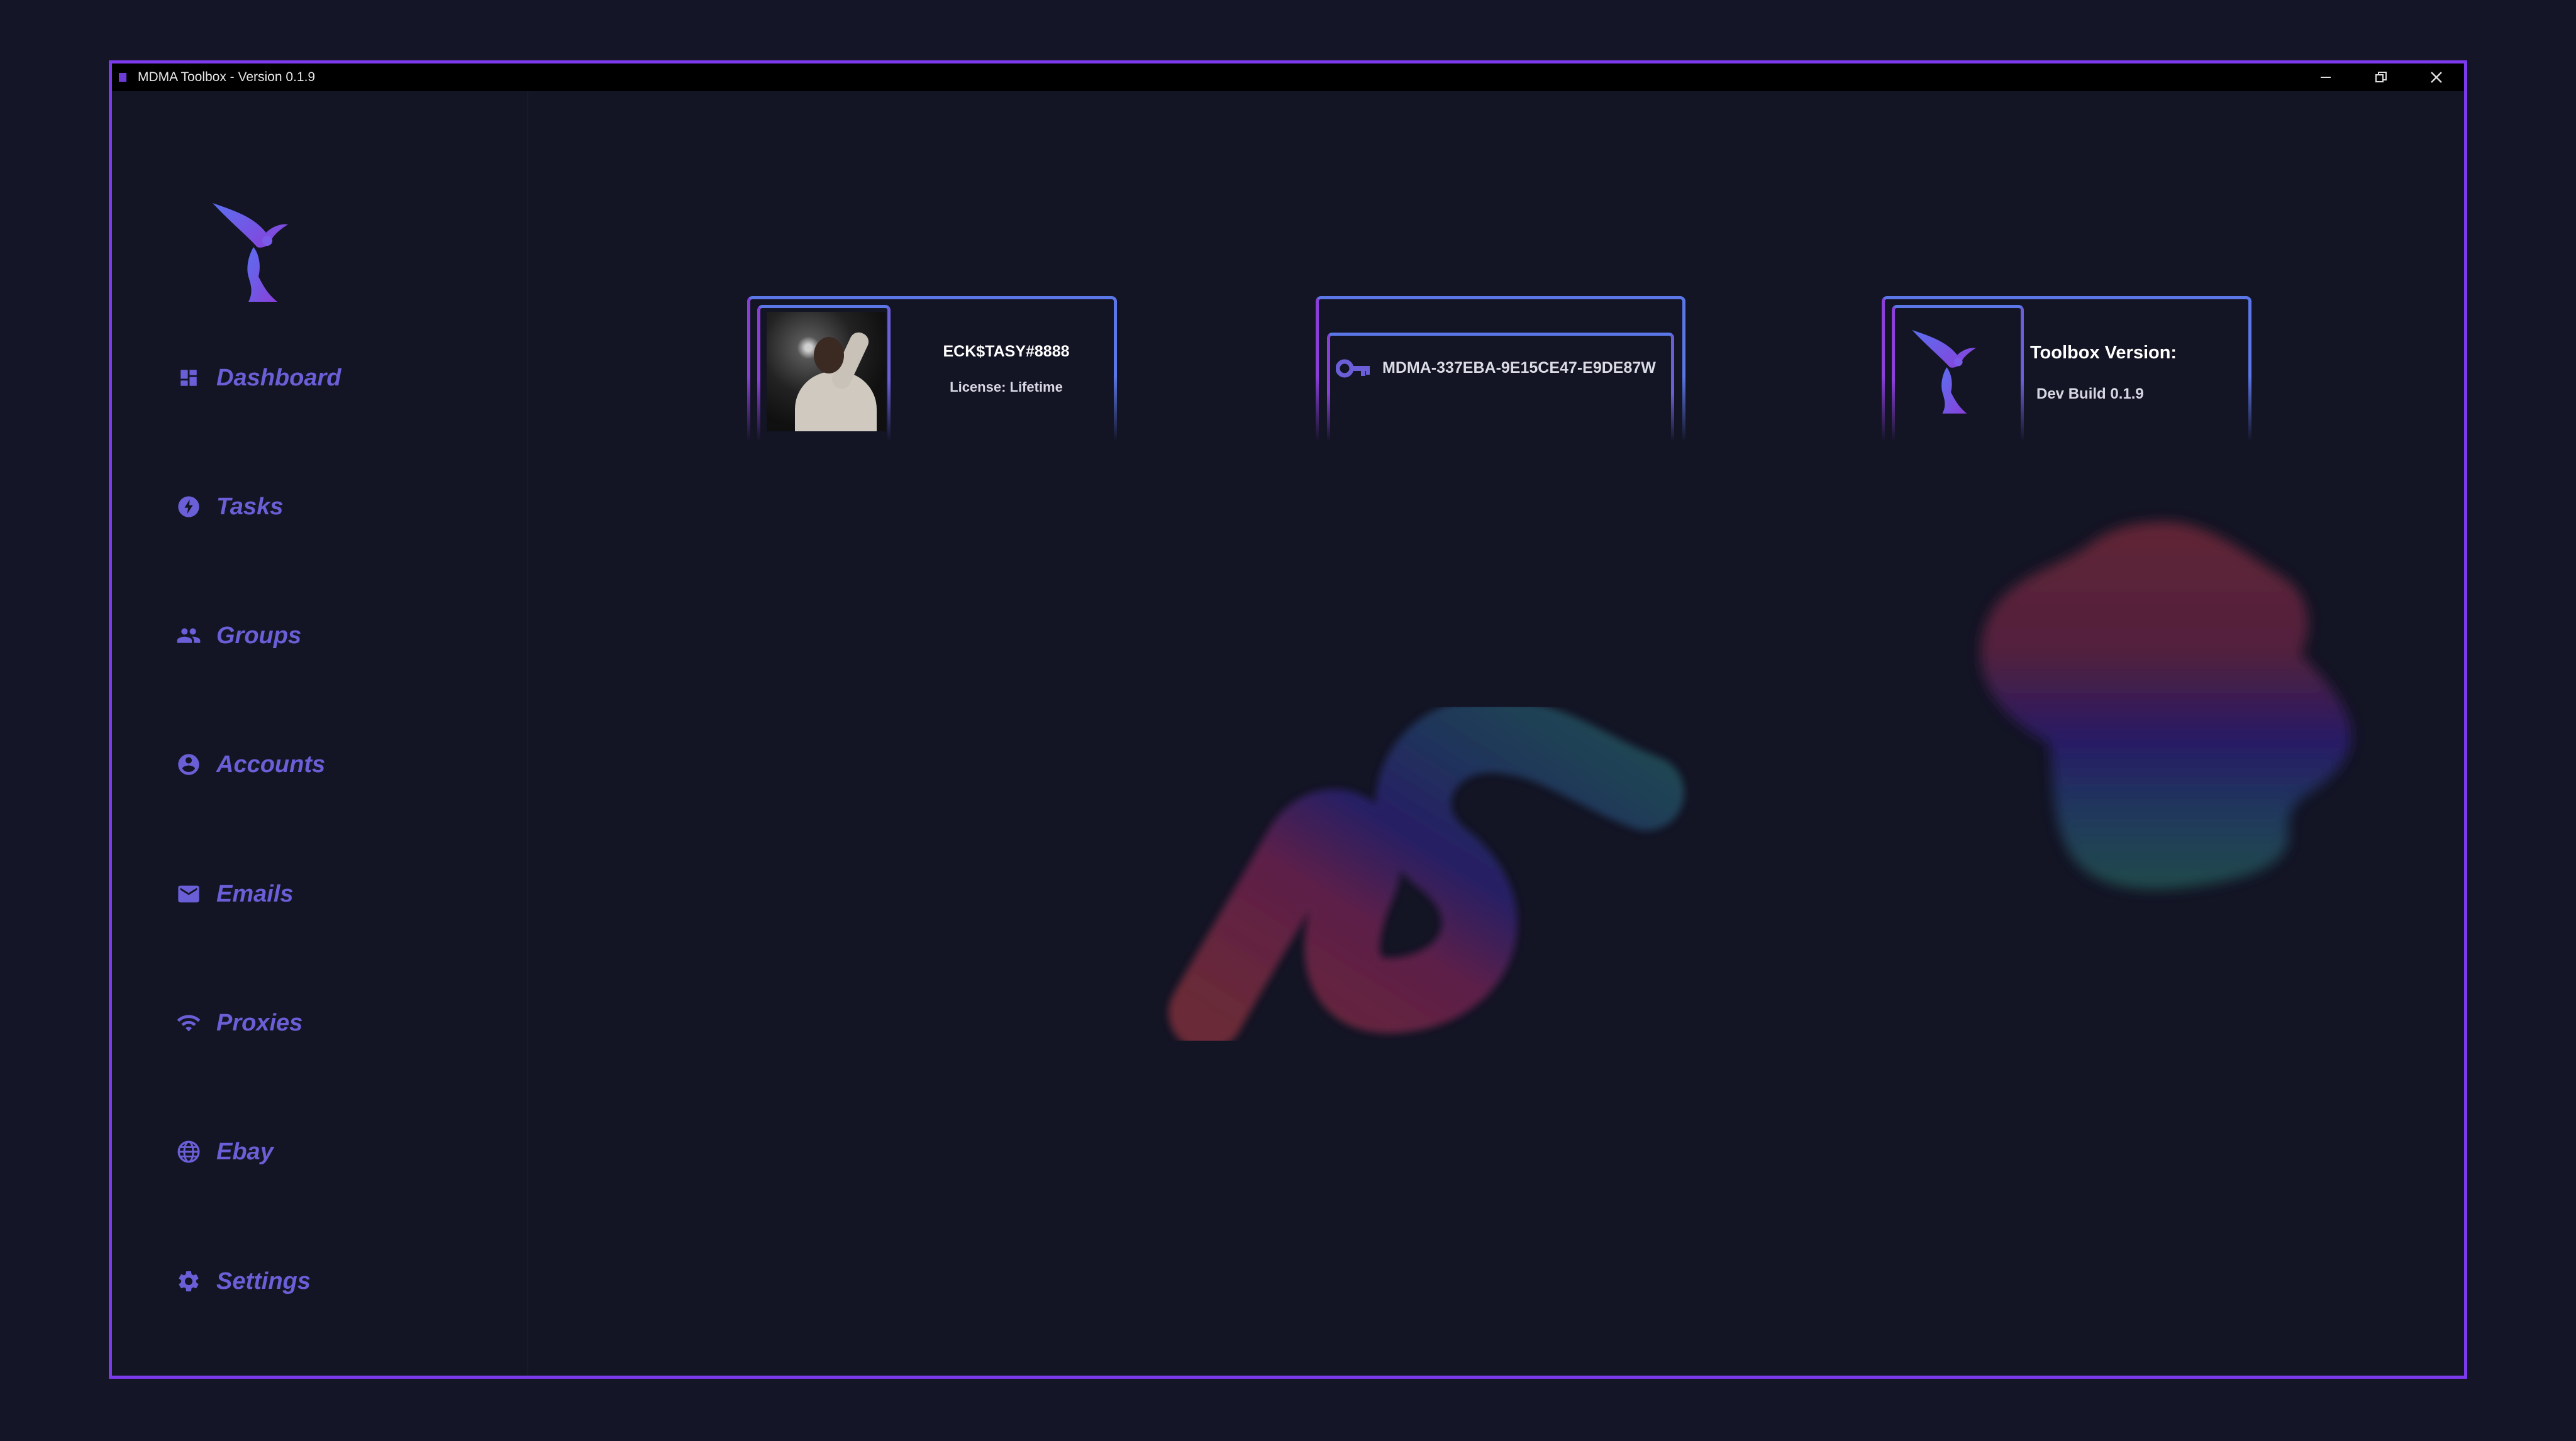 The image size is (2576, 1441). I want to click on account-circle-icon, so click(189, 765).